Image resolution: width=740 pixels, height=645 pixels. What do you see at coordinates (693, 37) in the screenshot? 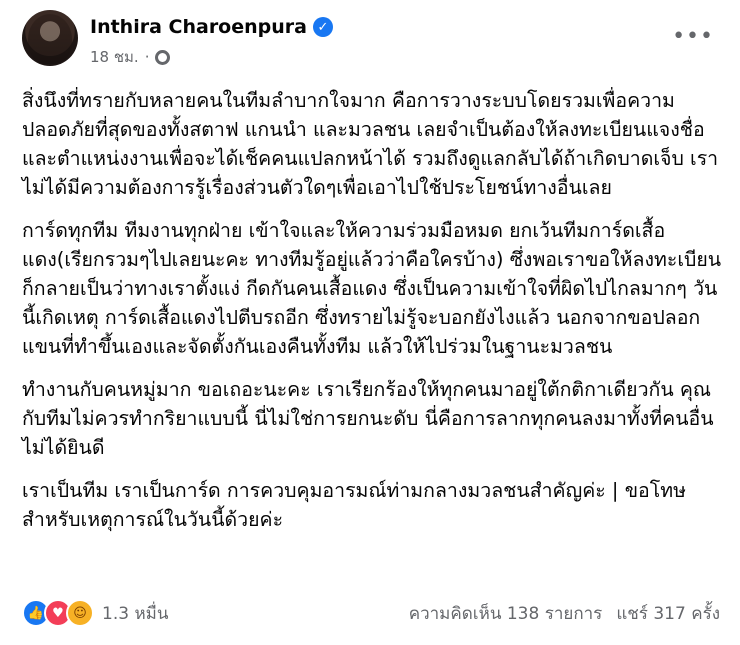
I see `more-options-icon: •••` at bounding box center [693, 37].